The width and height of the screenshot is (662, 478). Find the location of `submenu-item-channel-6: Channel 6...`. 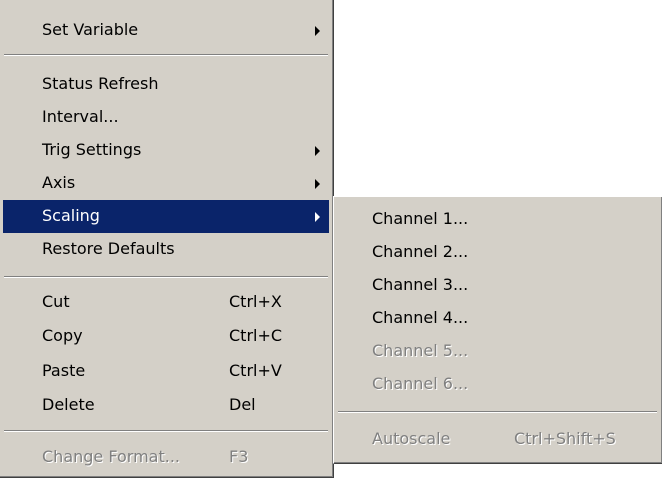

submenu-item-channel-6: Channel 6... is located at coordinates (497, 384).